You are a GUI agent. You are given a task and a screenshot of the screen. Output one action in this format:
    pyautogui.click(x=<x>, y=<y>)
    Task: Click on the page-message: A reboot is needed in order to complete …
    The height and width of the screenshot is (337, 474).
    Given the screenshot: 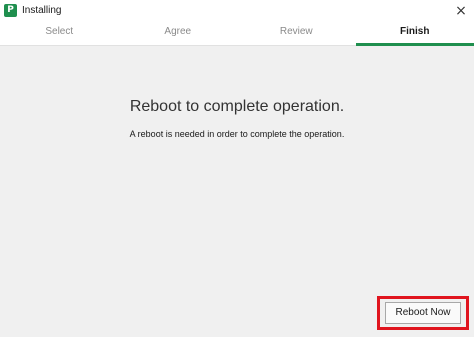 What is the action you would take?
    pyautogui.click(x=237, y=134)
    